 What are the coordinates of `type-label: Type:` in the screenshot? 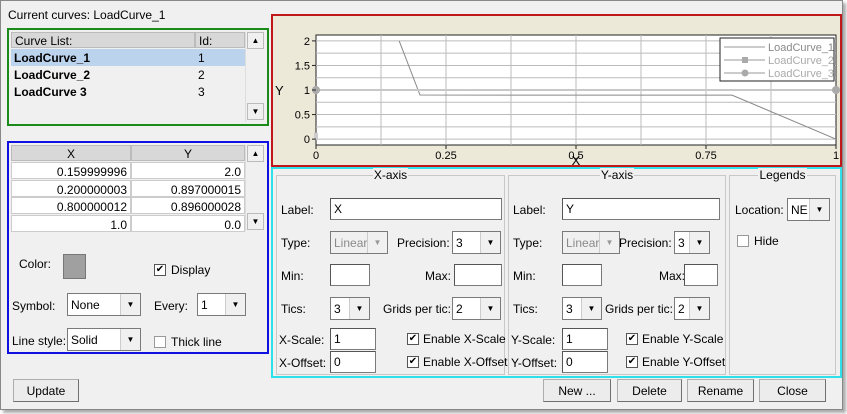 It's located at (528, 243).